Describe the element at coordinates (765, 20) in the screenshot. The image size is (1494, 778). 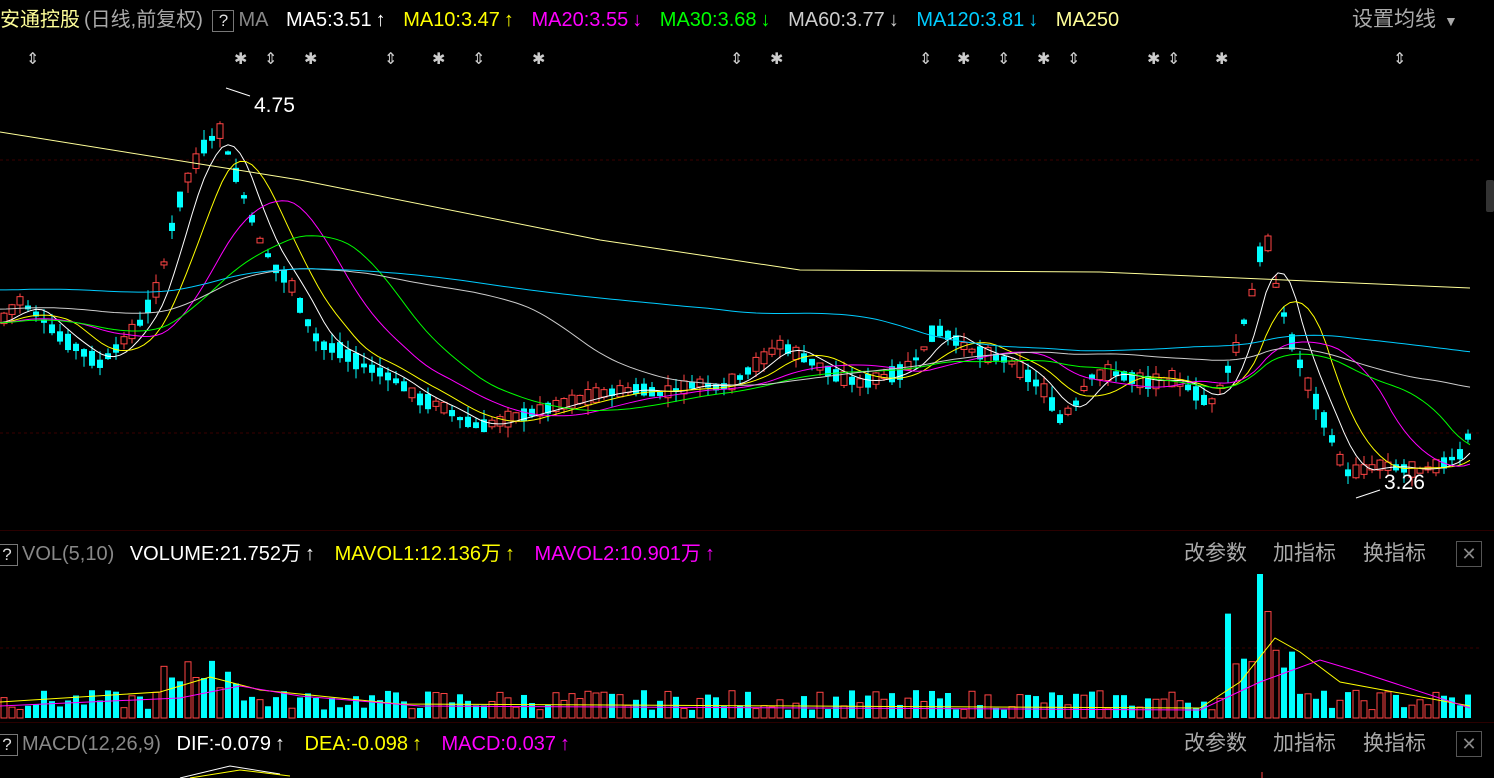
I see `ma30-arrow: ↓` at that location.